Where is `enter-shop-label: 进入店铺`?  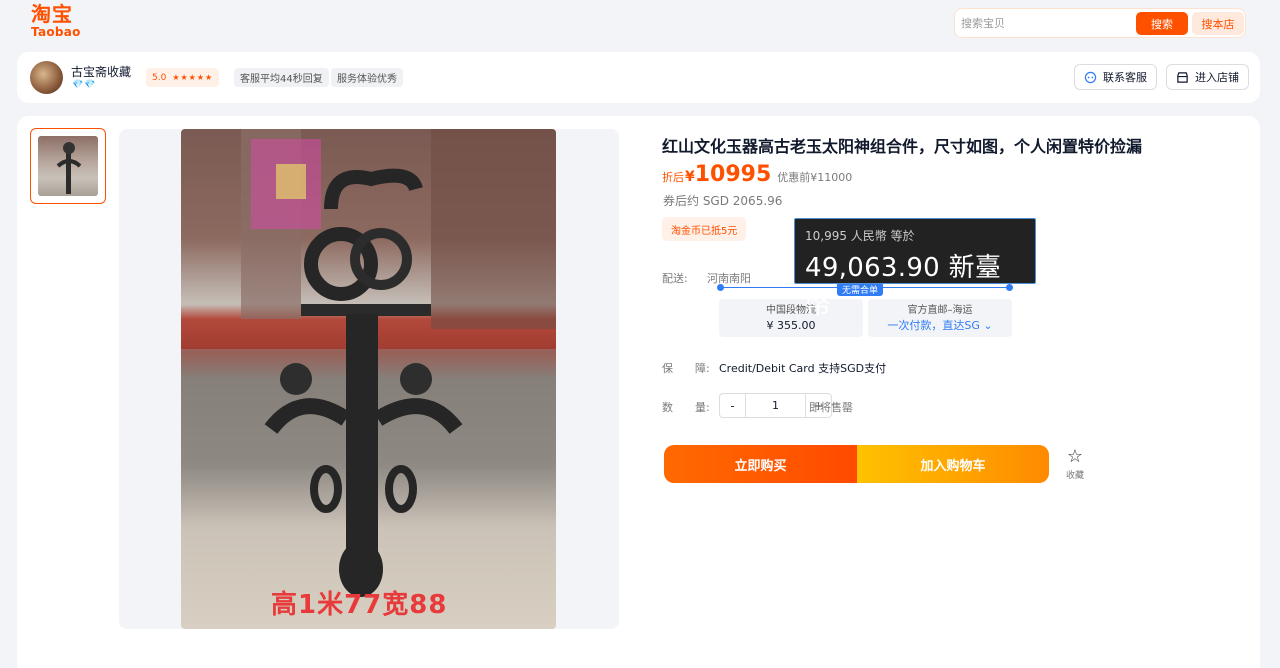
enter-shop-label: 进入店铺 is located at coordinates (1217, 77).